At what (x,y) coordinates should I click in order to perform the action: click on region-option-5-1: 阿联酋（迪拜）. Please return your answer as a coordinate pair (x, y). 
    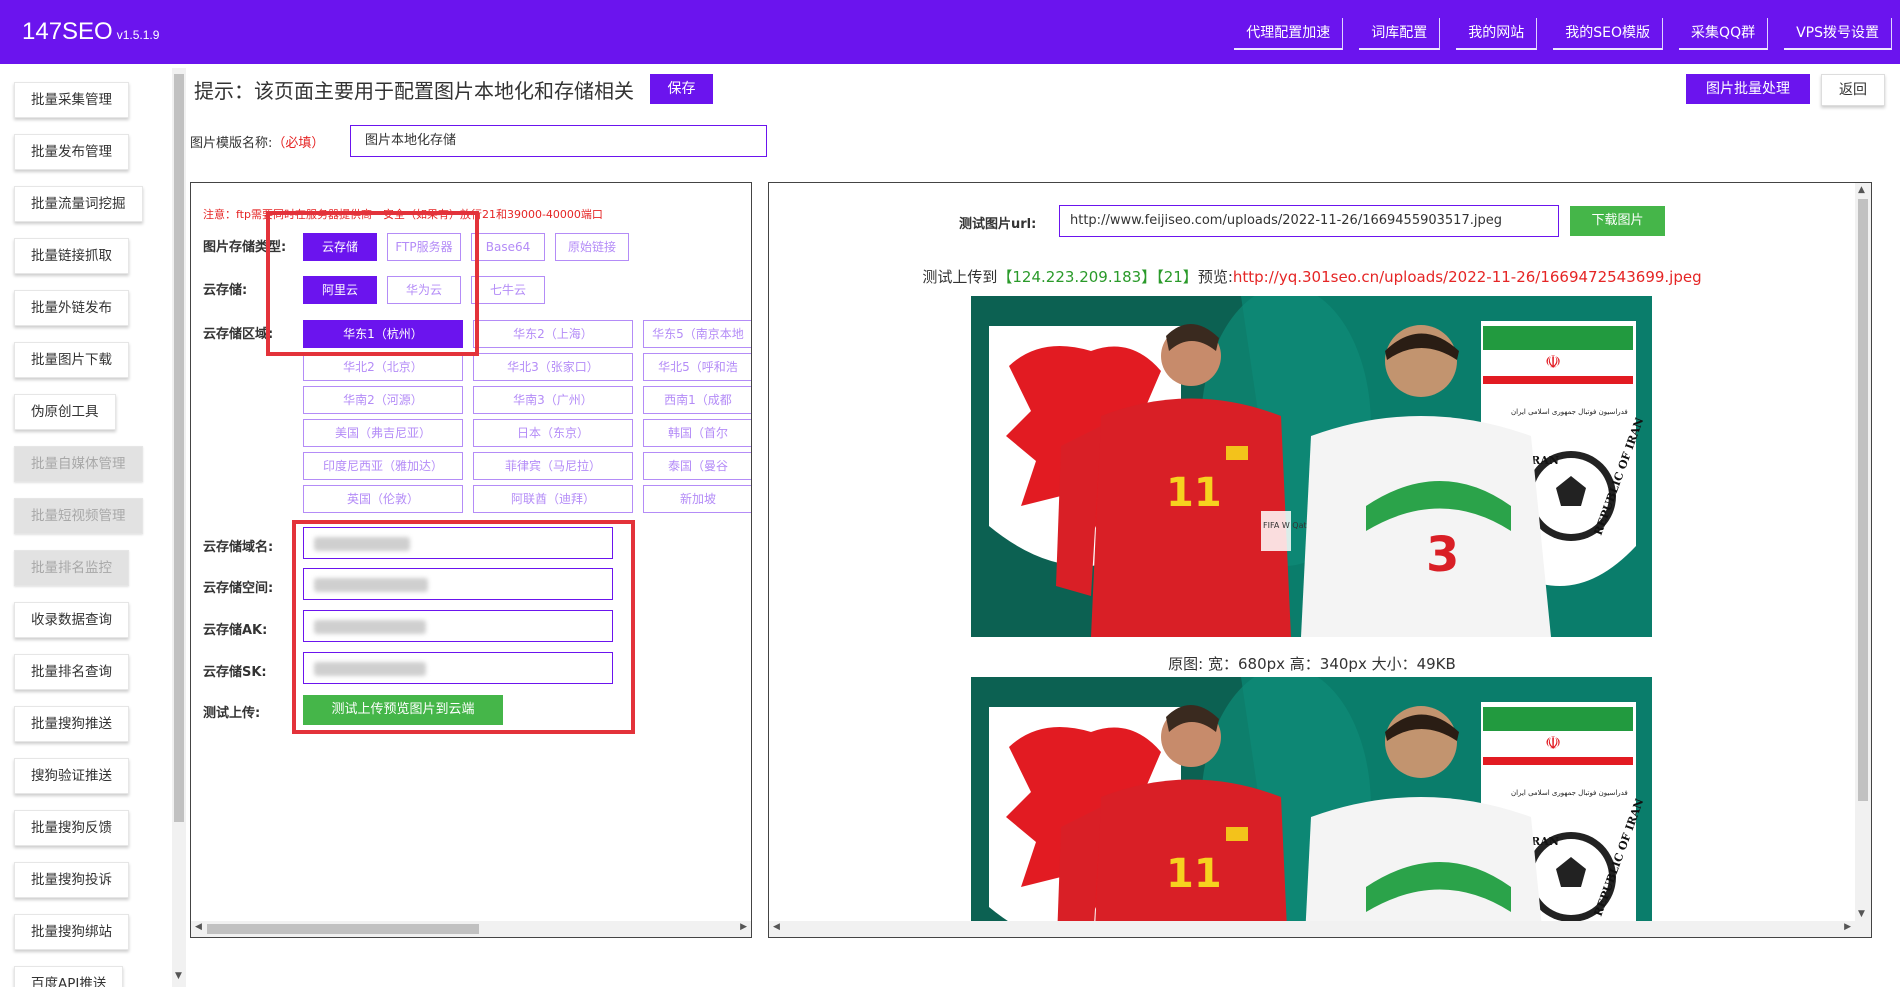
    Looking at the image, I should click on (553, 499).